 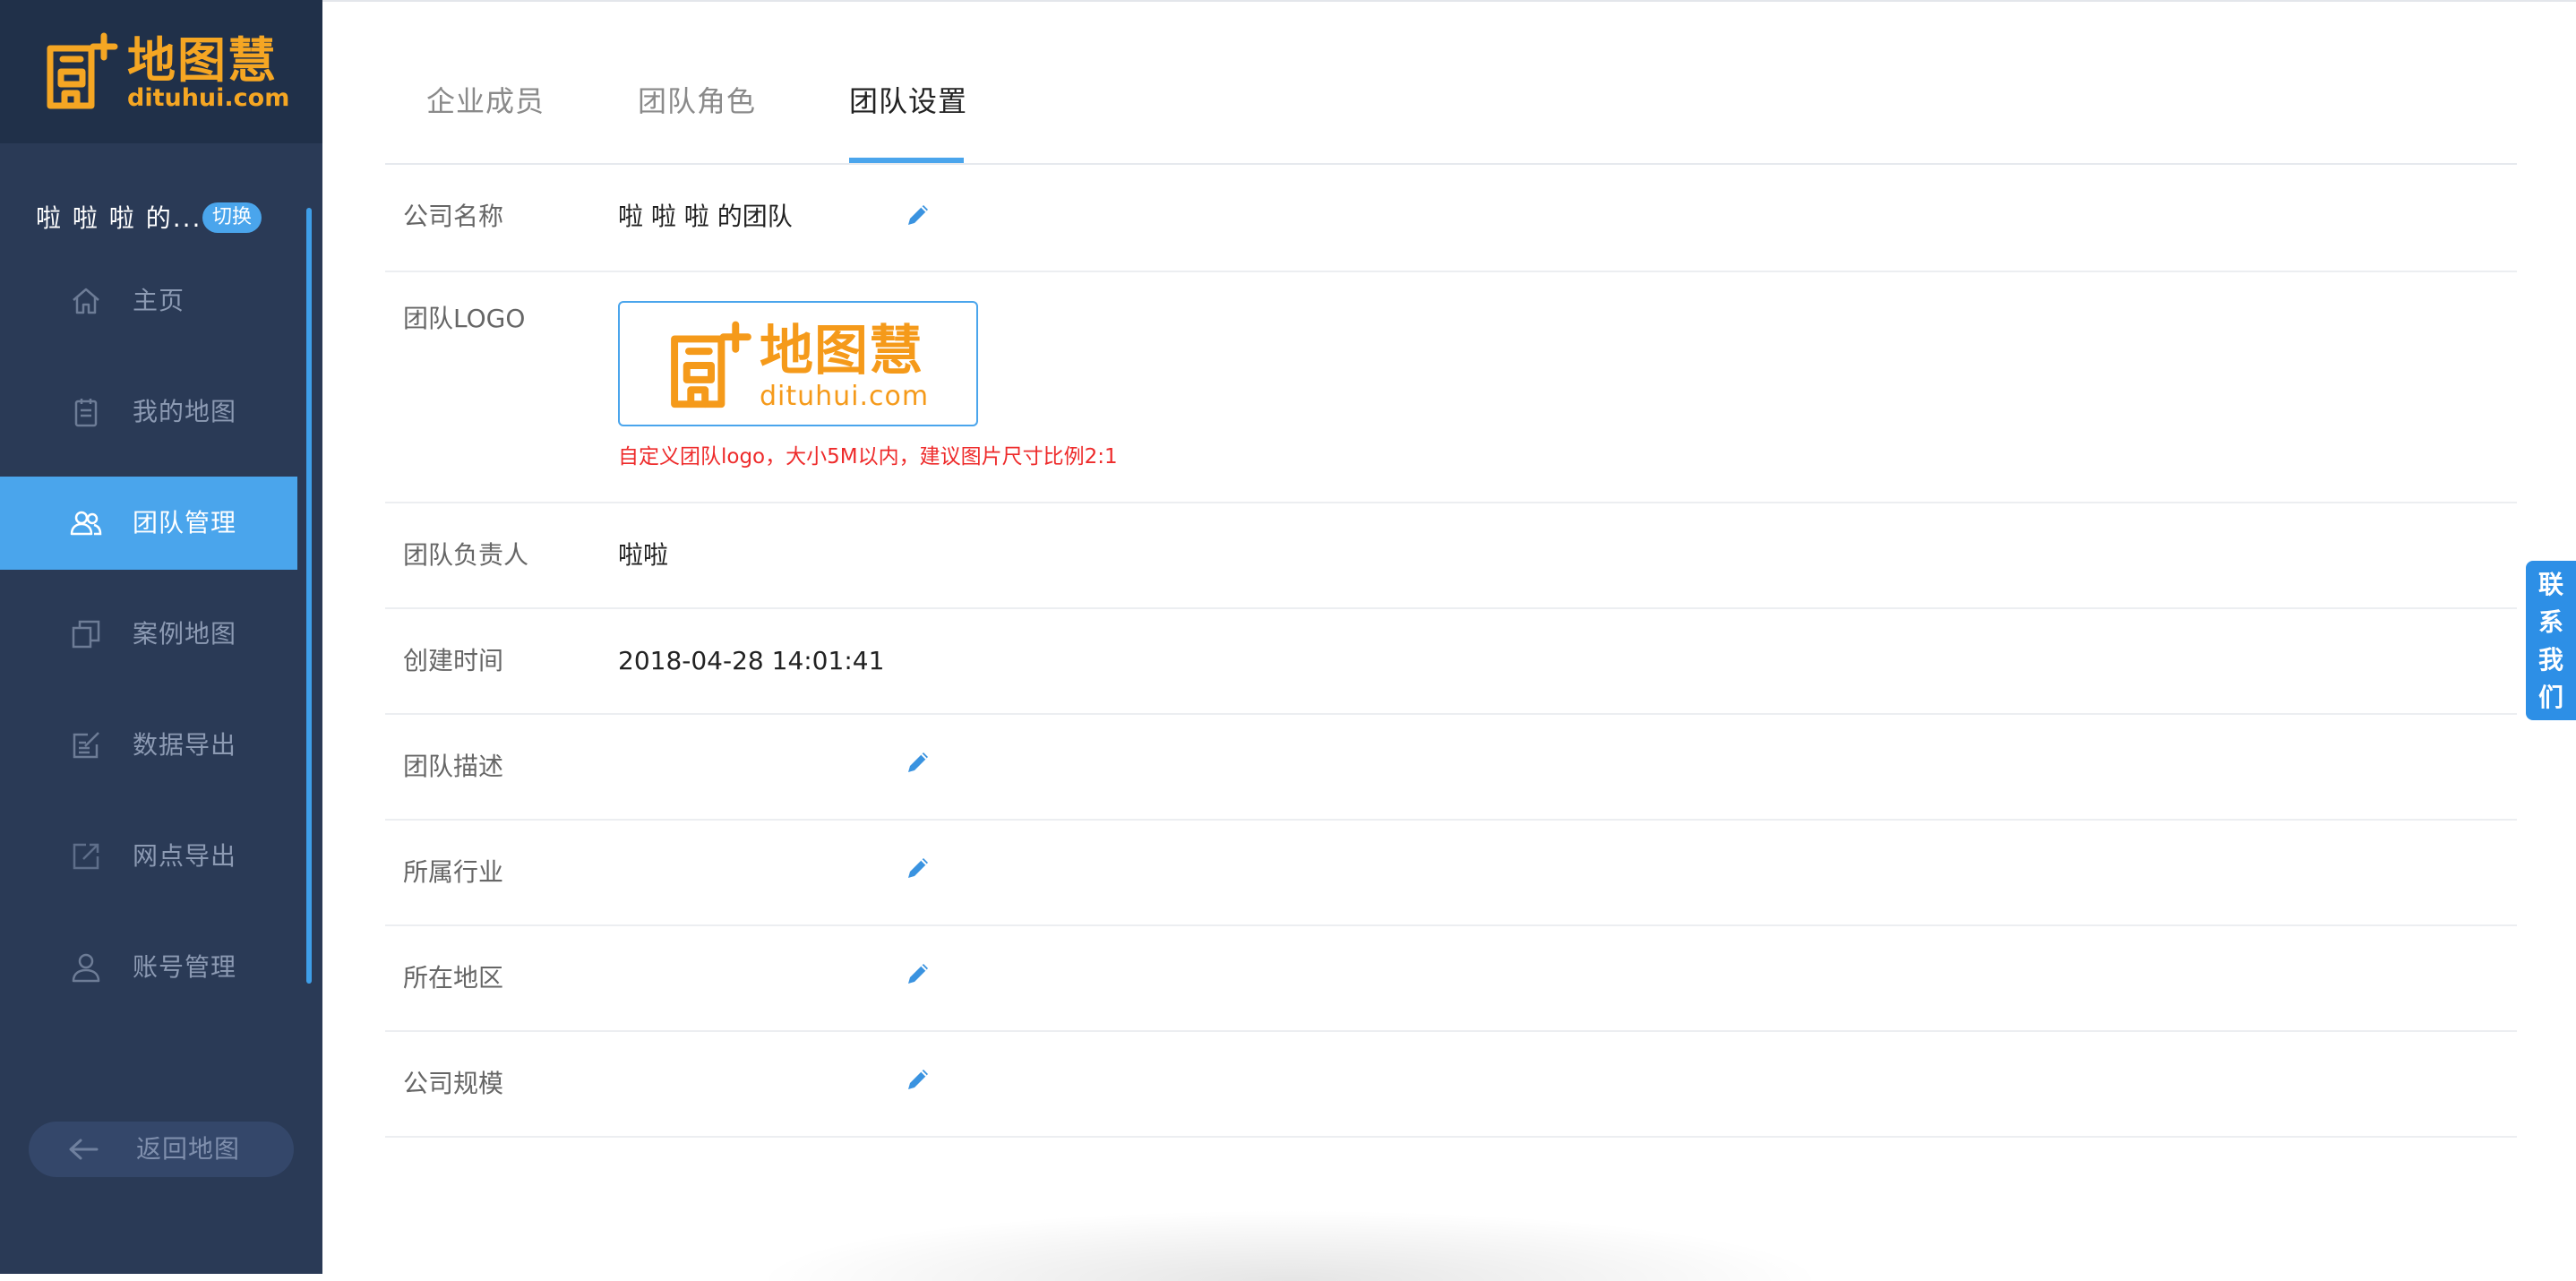 I want to click on sidebar-scrollbar, so click(x=309, y=596).